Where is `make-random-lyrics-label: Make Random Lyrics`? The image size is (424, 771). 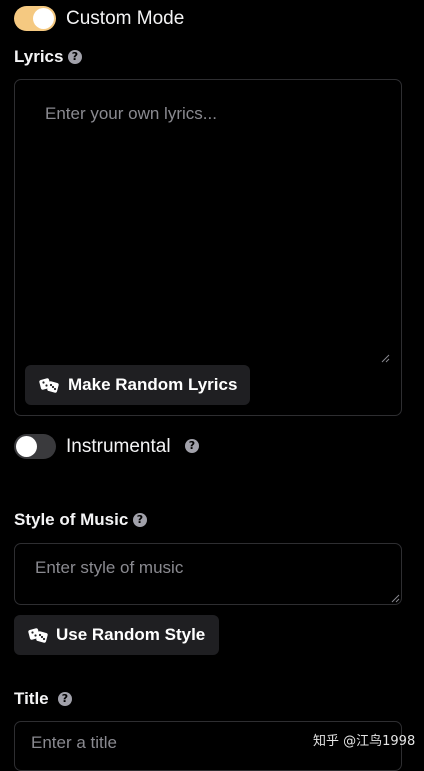 make-random-lyrics-label: Make Random Lyrics is located at coordinates (153, 384).